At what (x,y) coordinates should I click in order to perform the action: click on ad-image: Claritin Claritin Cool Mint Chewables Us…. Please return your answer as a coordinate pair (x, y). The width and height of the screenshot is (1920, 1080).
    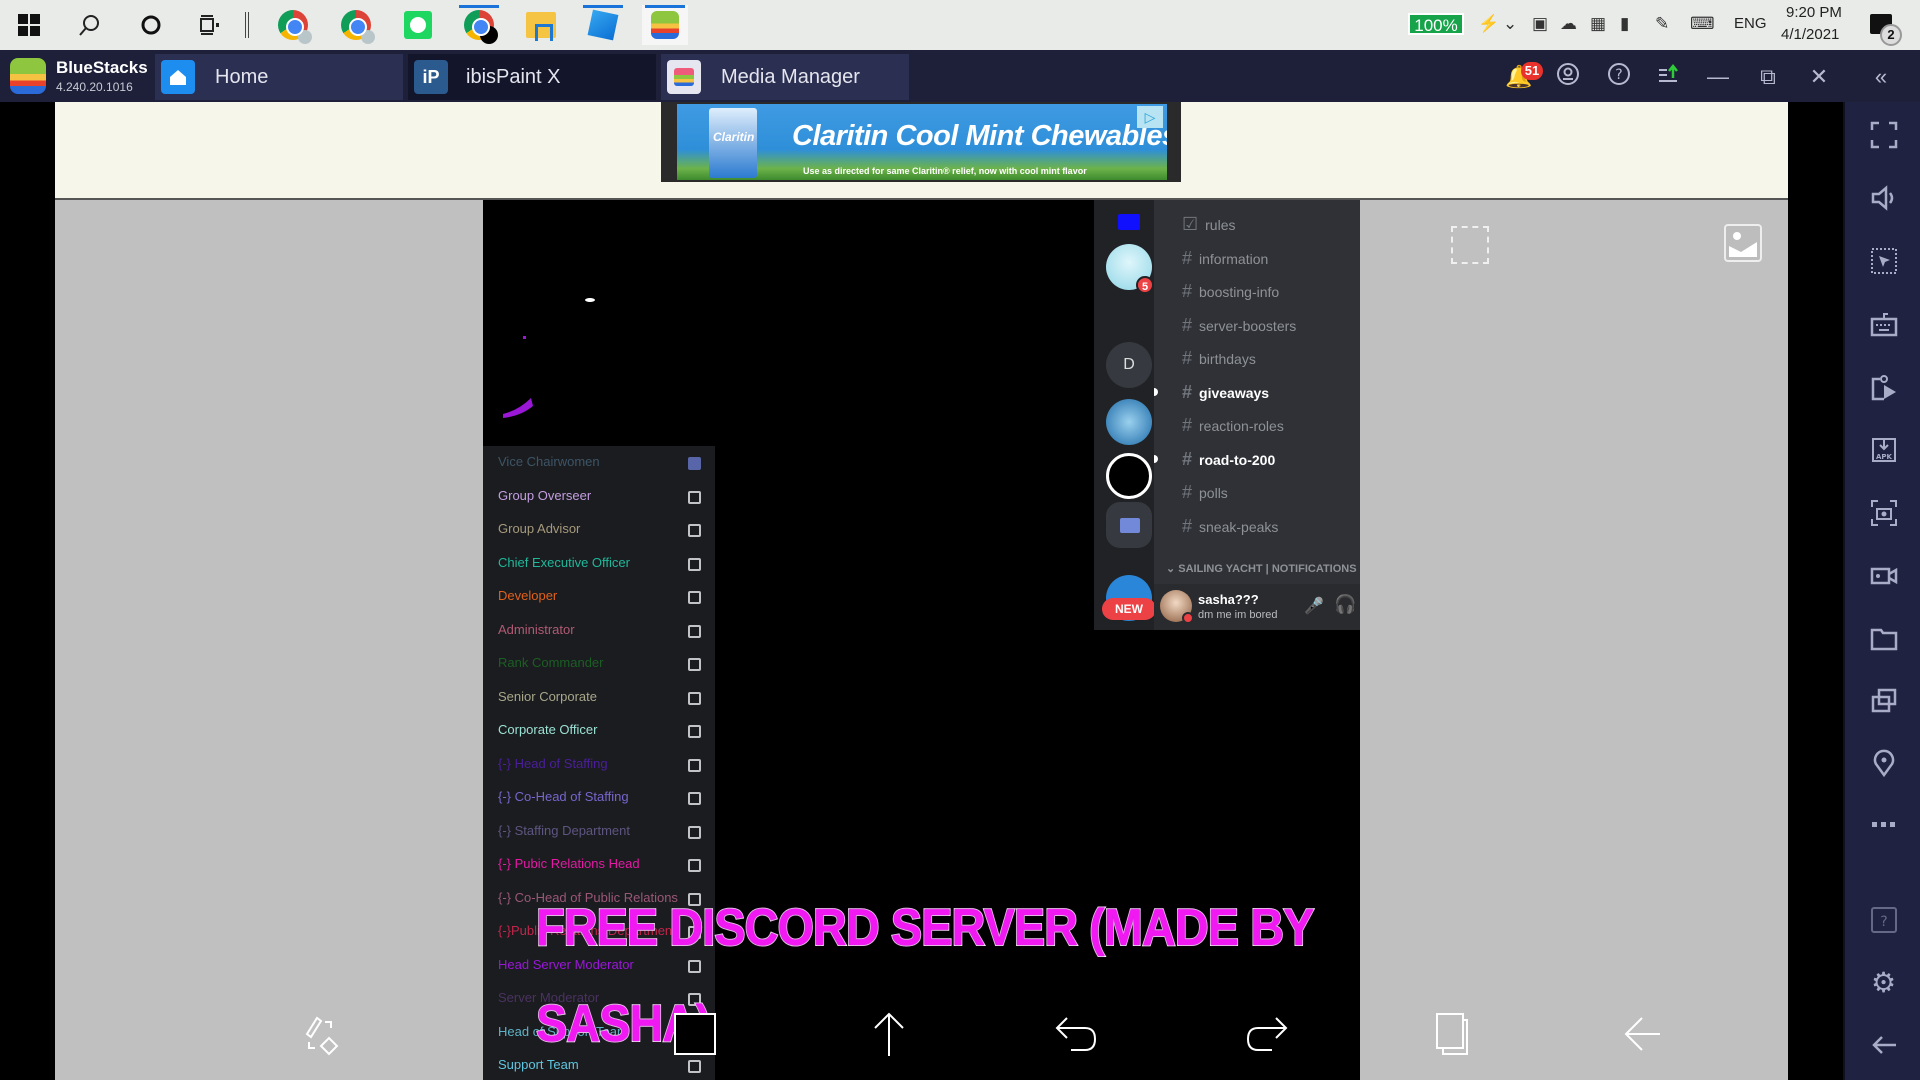
    Looking at the image, I should click on (922, 142).